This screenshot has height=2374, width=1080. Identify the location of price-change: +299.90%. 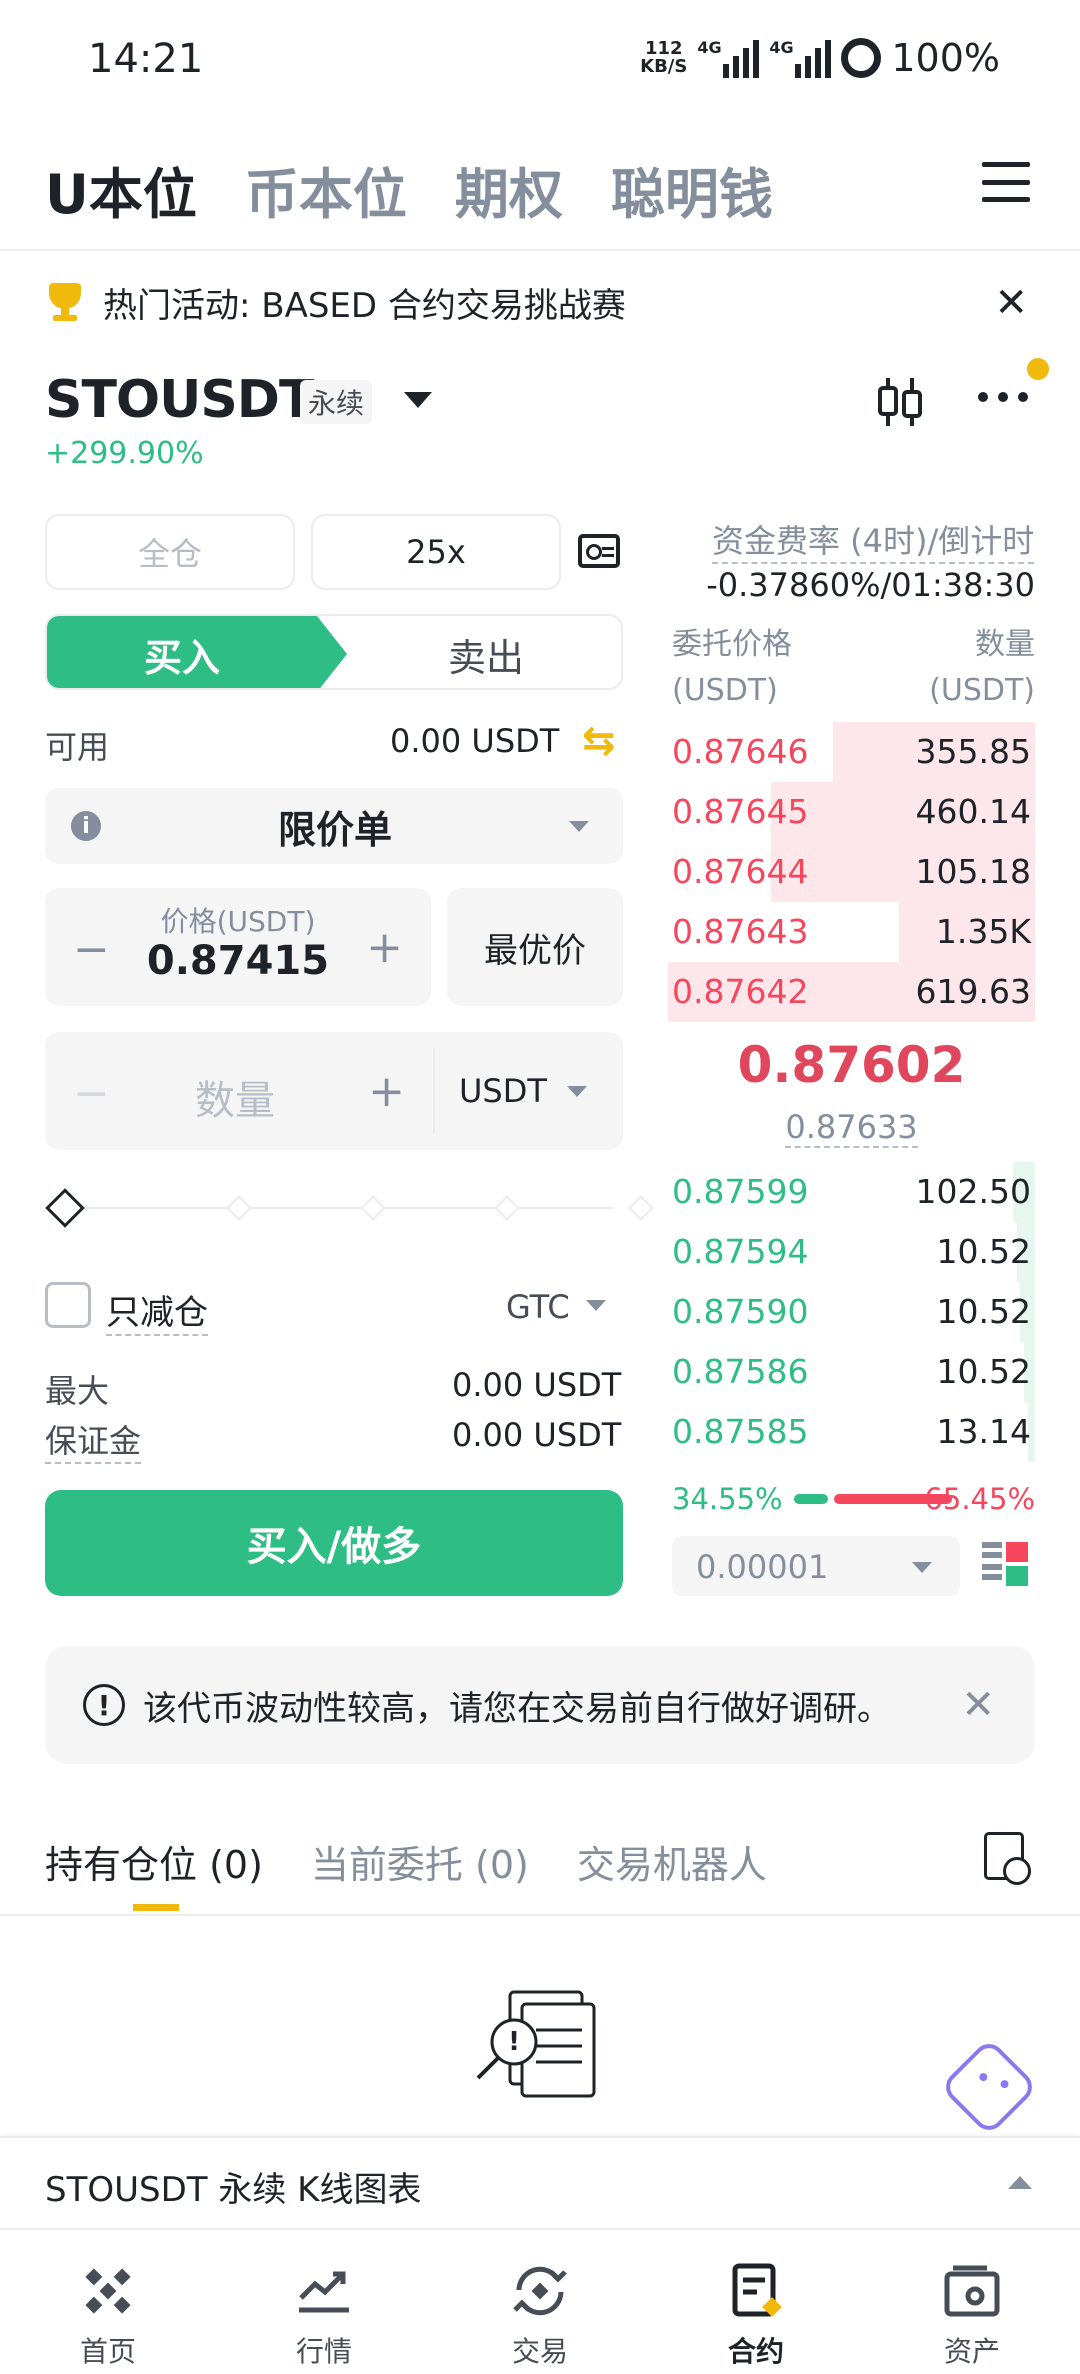
(124, 453).